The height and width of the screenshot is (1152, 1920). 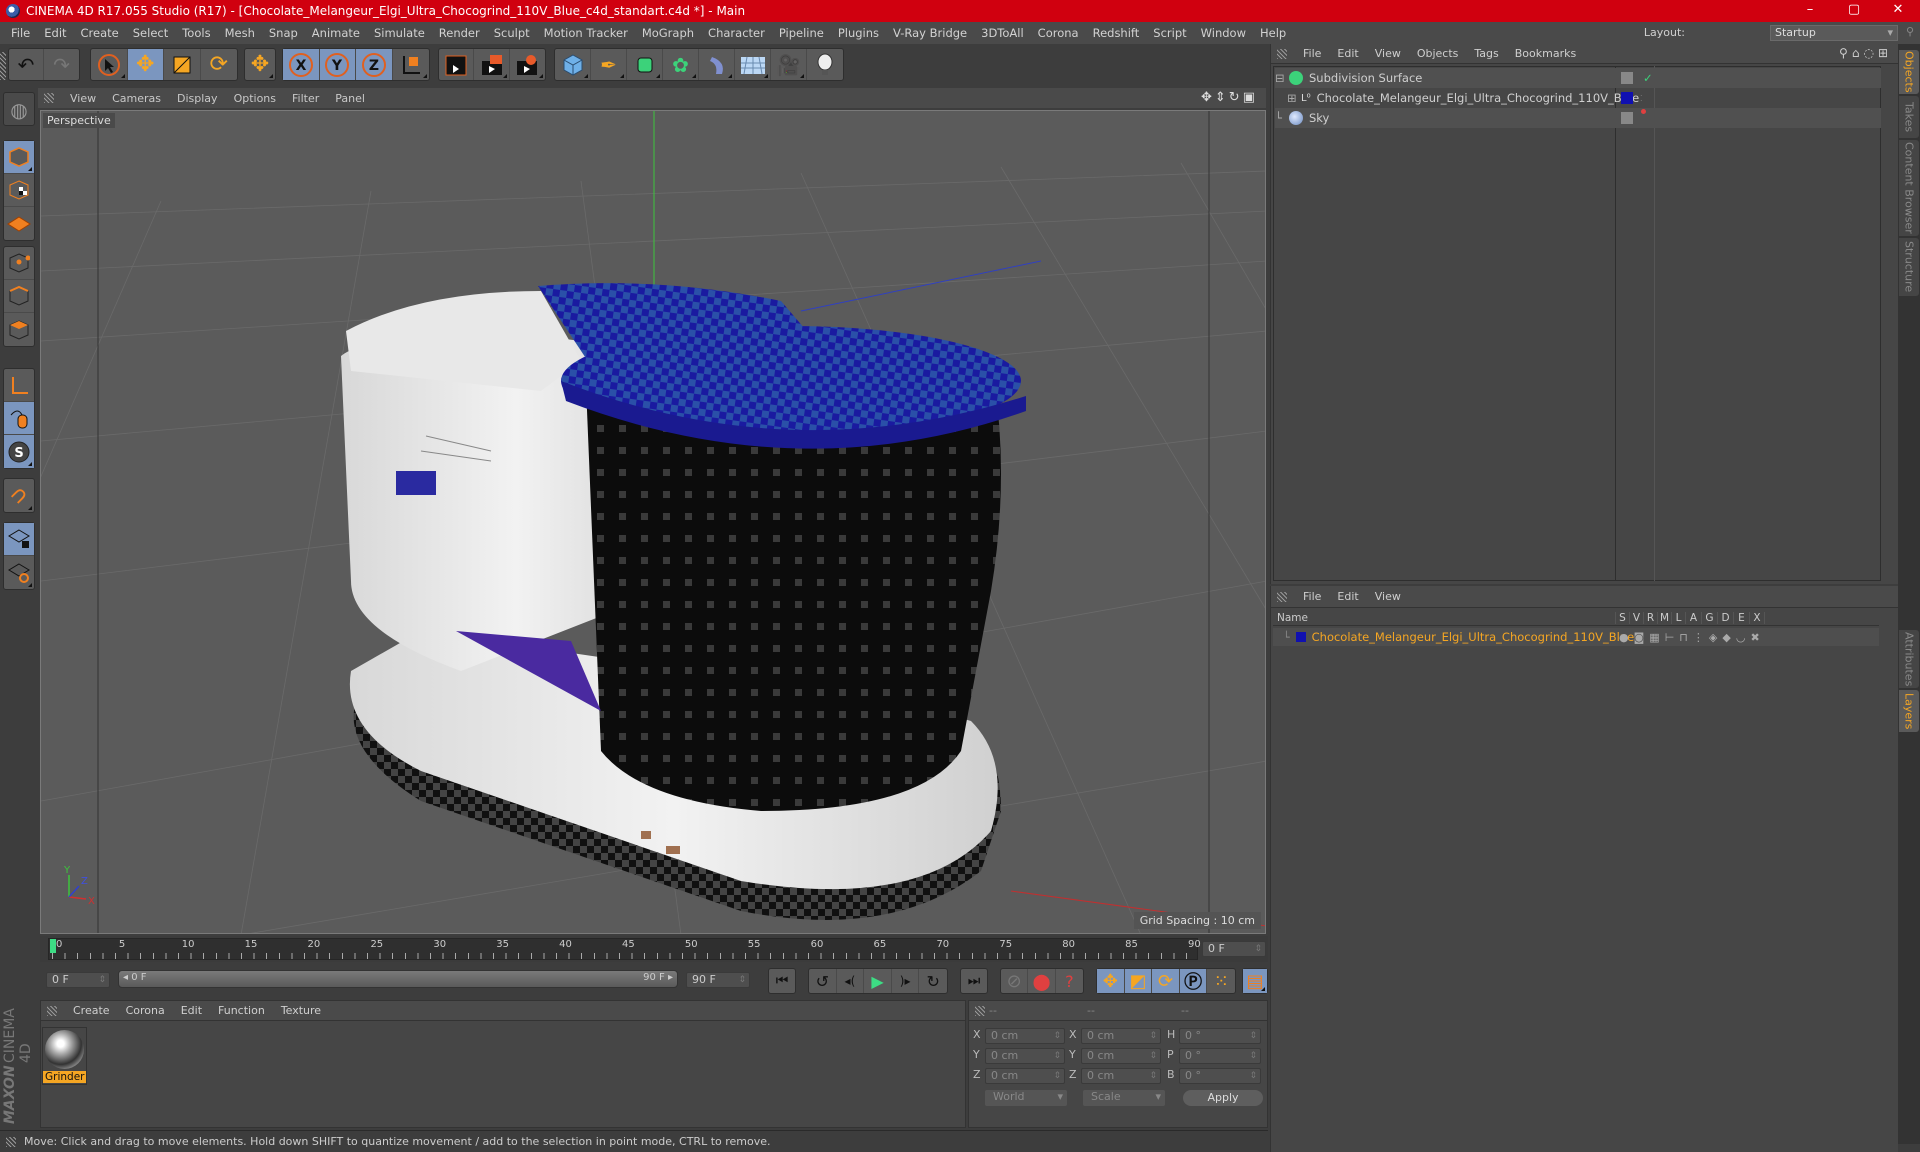 What do you see at coordinates (1281, 78) in the screenshot?
I see `collapse-icon: ⊟` at bounding box center [1281, 78].